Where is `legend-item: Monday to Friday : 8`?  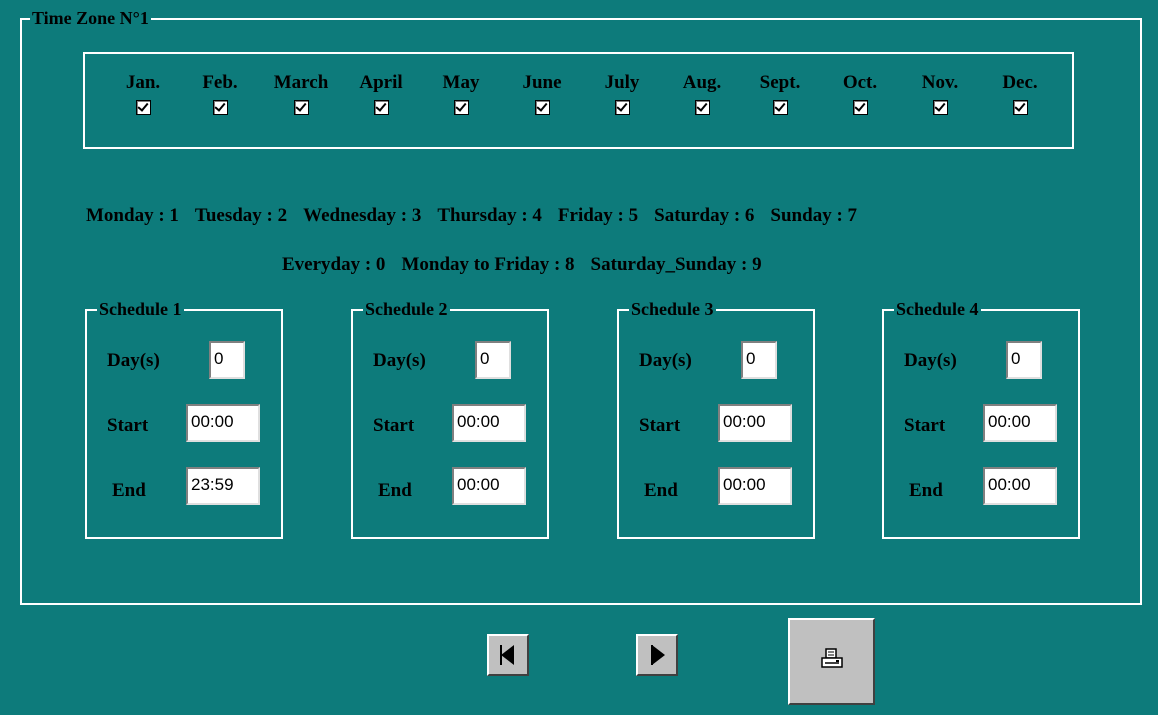
legend-item: Monday to Friday : 8 is located at coordinates (488, 264).